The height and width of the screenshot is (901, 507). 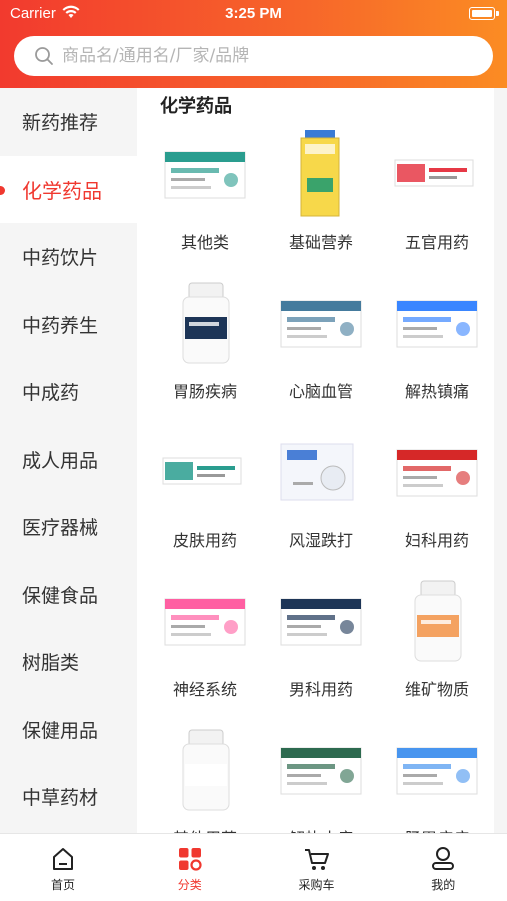 What do you see at coordinates (204, 391) in the screenshot?
I see `category-tile-label: 胃肠疾病` at bounding box center [204, 391].